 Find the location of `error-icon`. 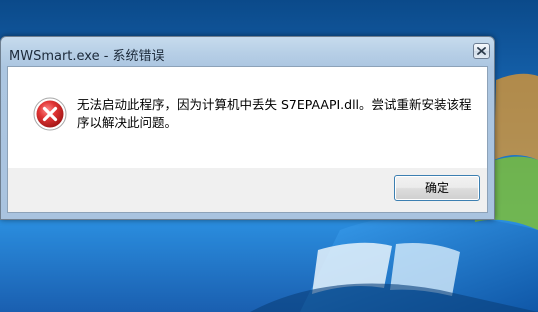

error-icon is located at coordinates (50, 114).